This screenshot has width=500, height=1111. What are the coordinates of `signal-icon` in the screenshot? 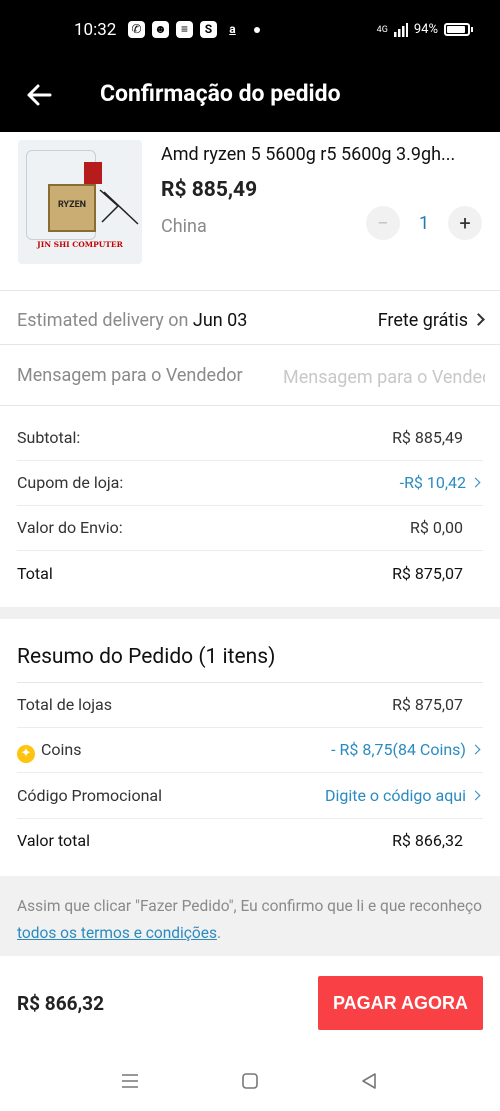 It's located at (400, 29).